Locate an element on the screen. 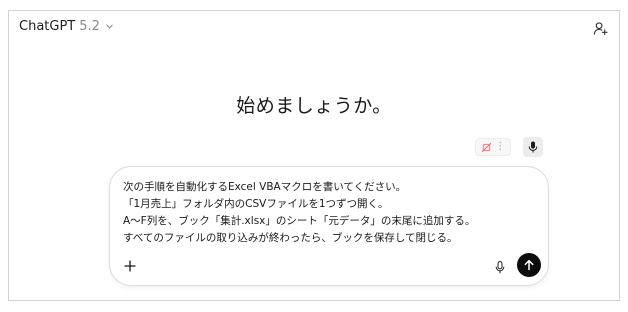  prompt-line: 次の手順を自動化するExcel VBAマクロを書いてください。 is located at coordinates (265, 187).